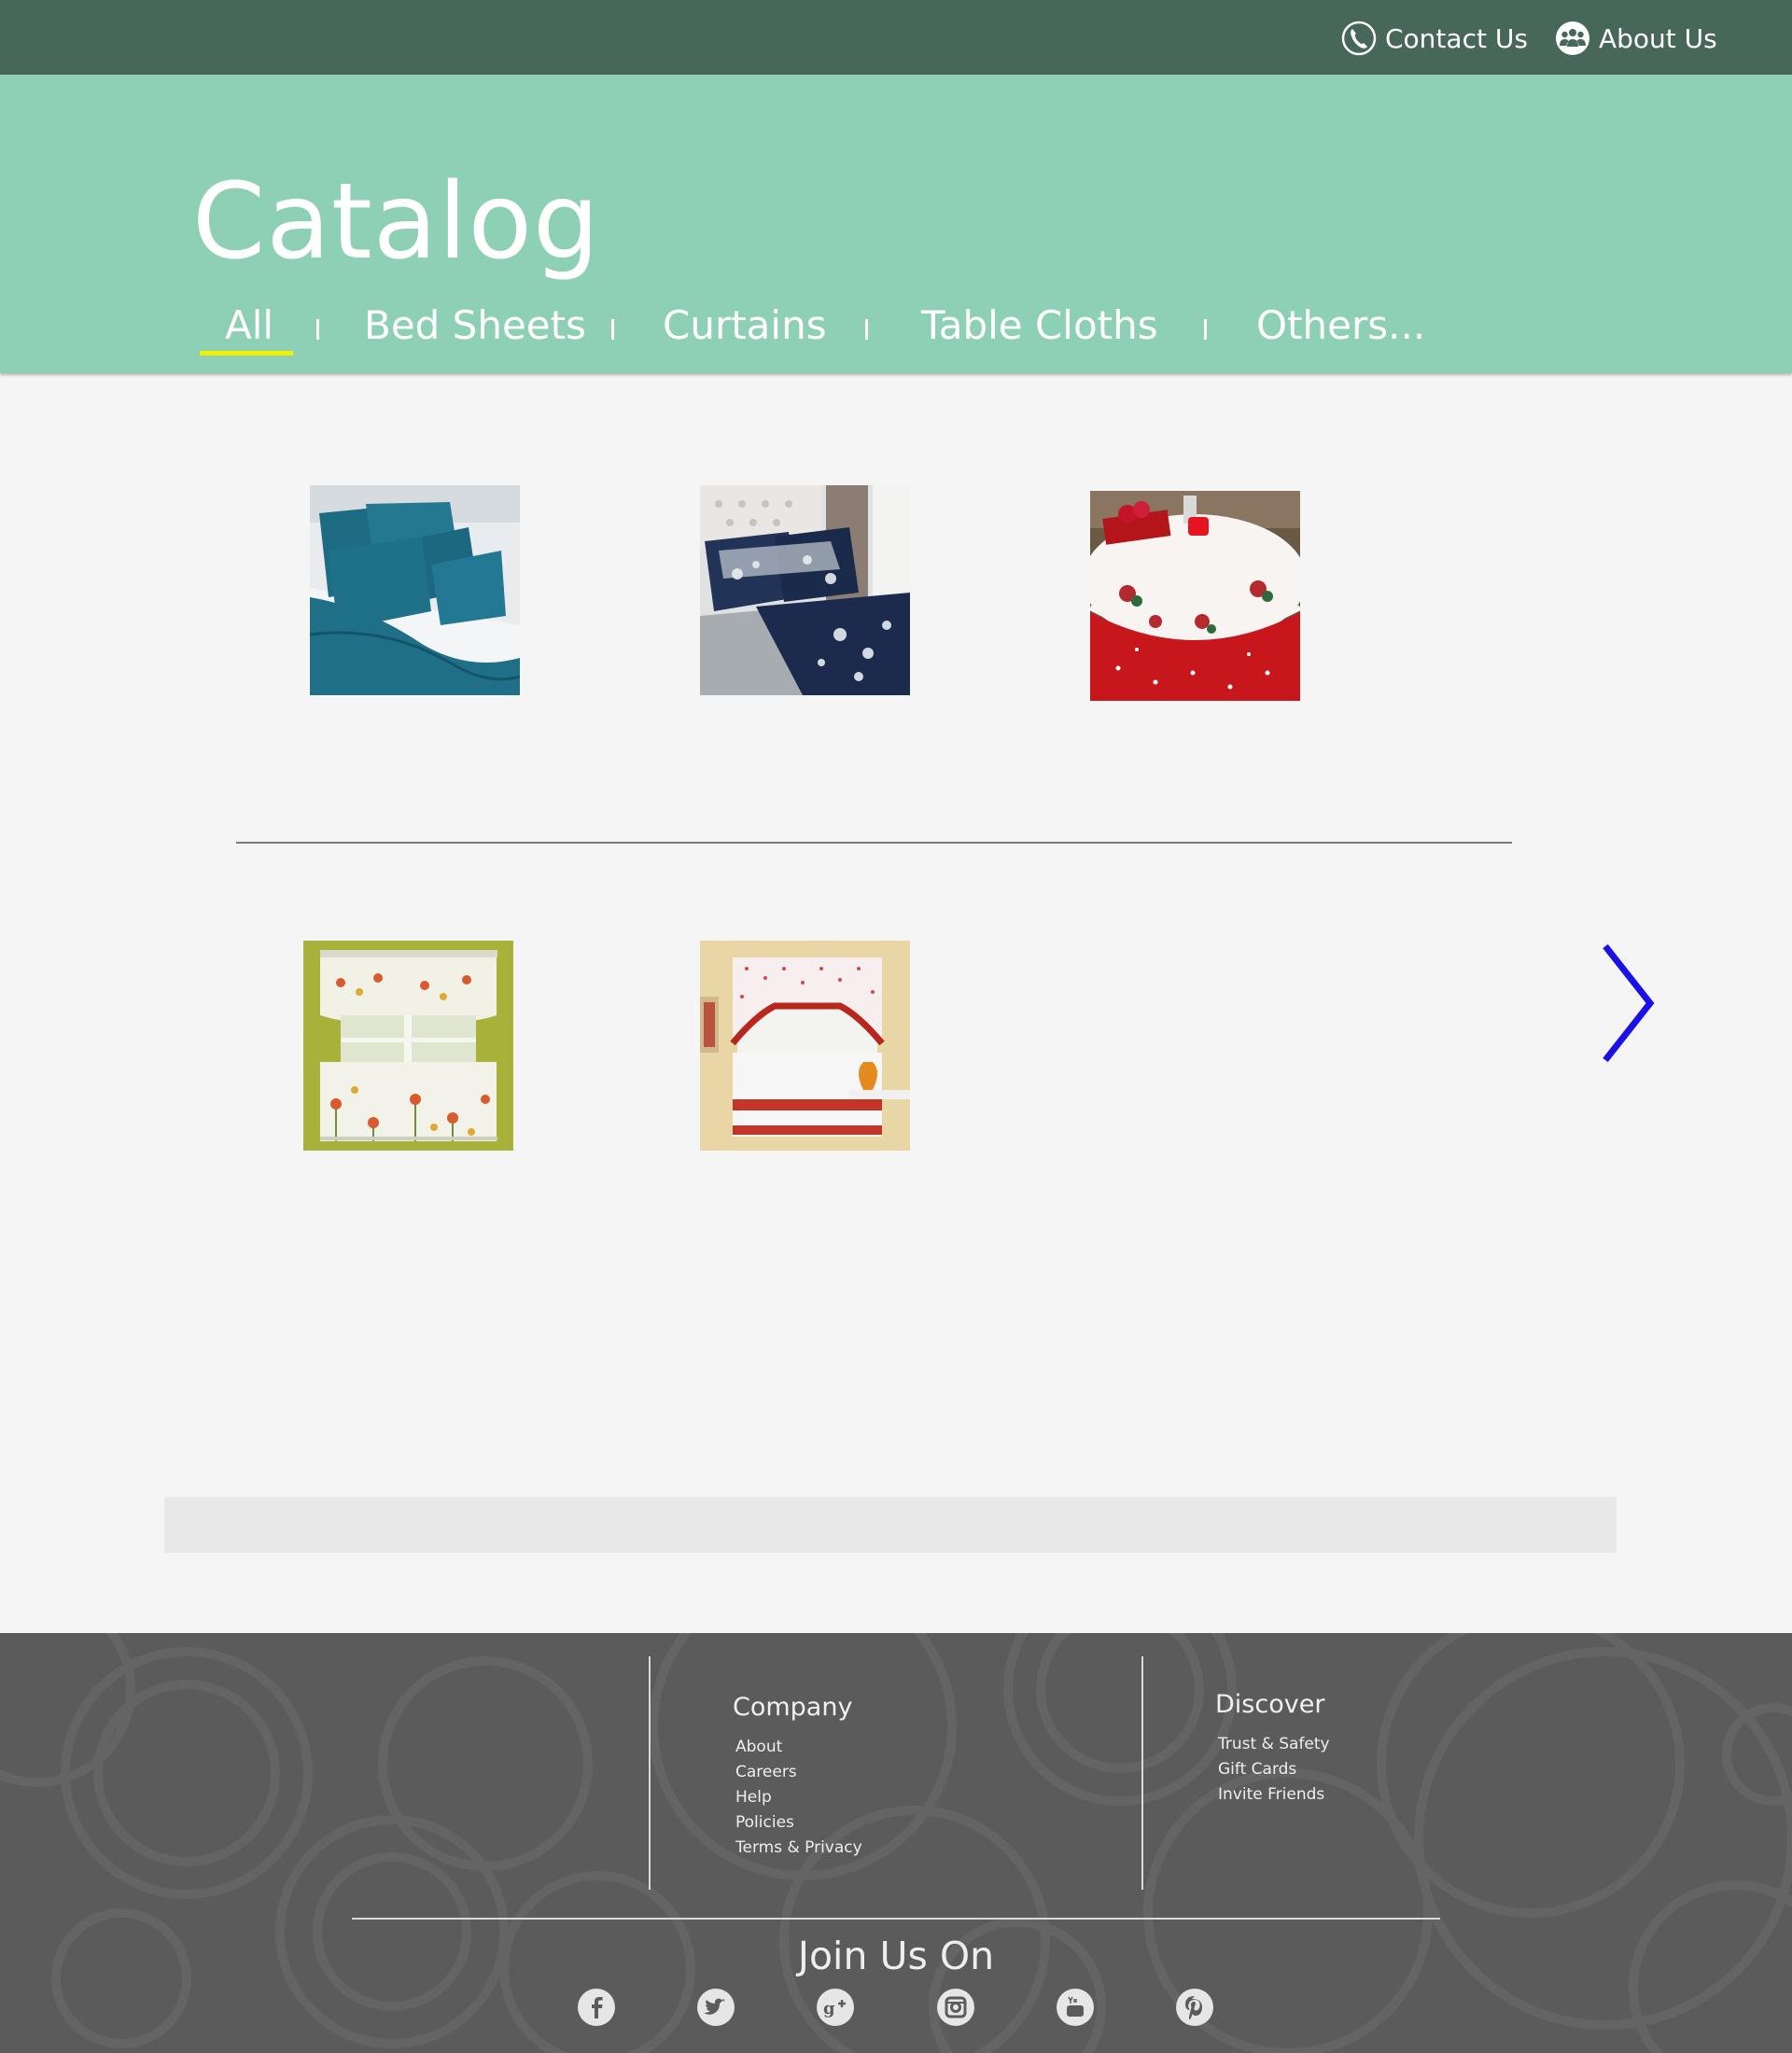 This screenshot has width=1792, height=2053. Describe the element at coordinates (798, 1747) in the screenshot. I see `footer-link-about: About` at that location.